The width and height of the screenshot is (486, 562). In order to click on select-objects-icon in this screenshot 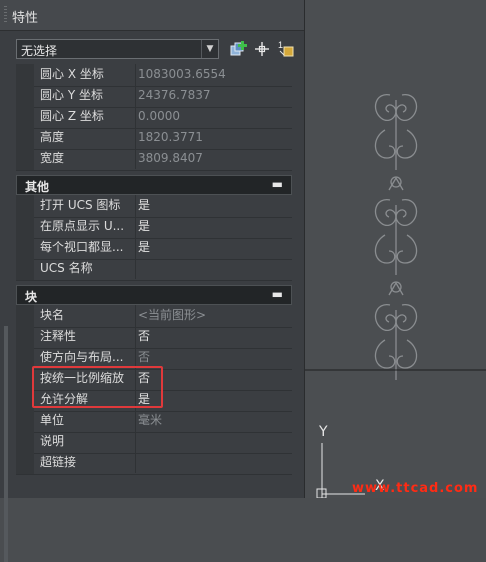, I will do `click(262, 49)`.